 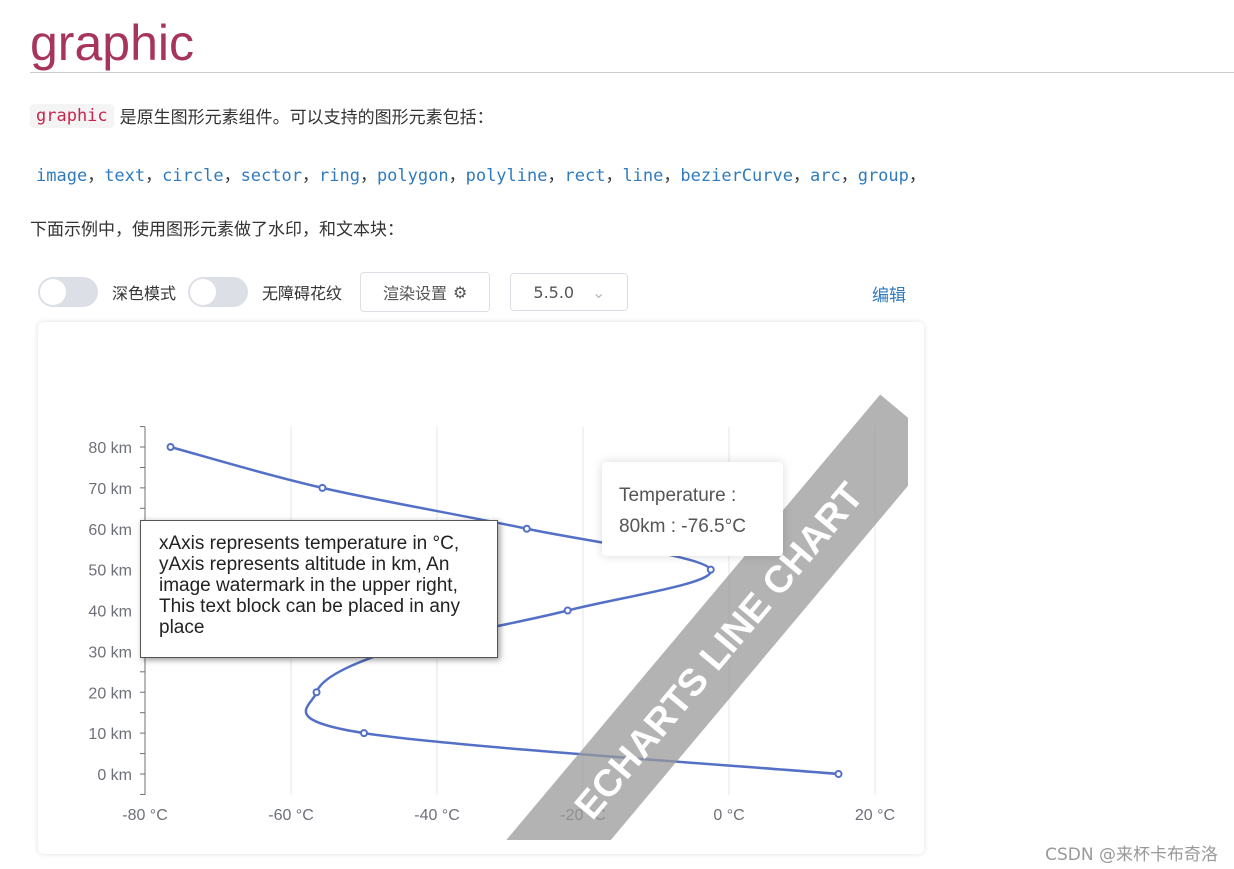 What do you see at coordinates (110, 571) in the screenshot?
I see `y-tick-label: 50 km` at bounding box center [110, 571].